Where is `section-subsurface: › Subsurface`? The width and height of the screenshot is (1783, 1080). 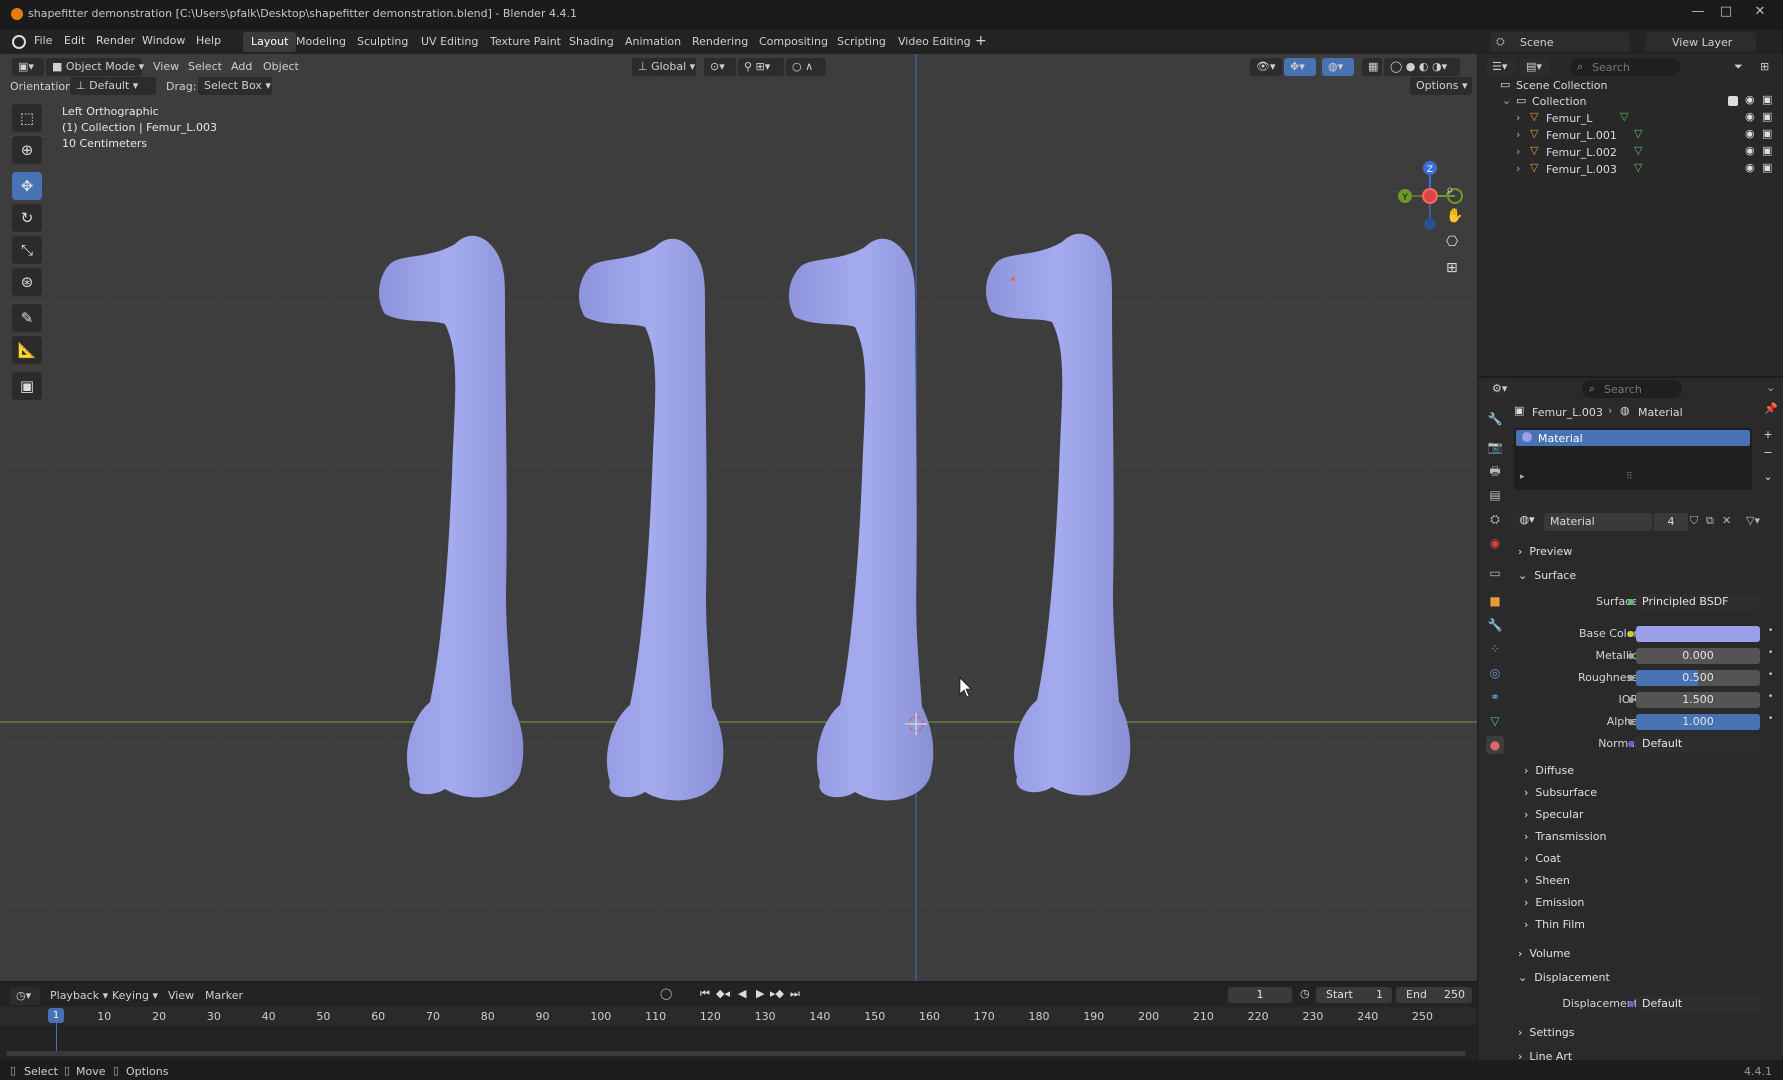 section-subsurface: › Subsurface is located at coordinates (1560, 792).